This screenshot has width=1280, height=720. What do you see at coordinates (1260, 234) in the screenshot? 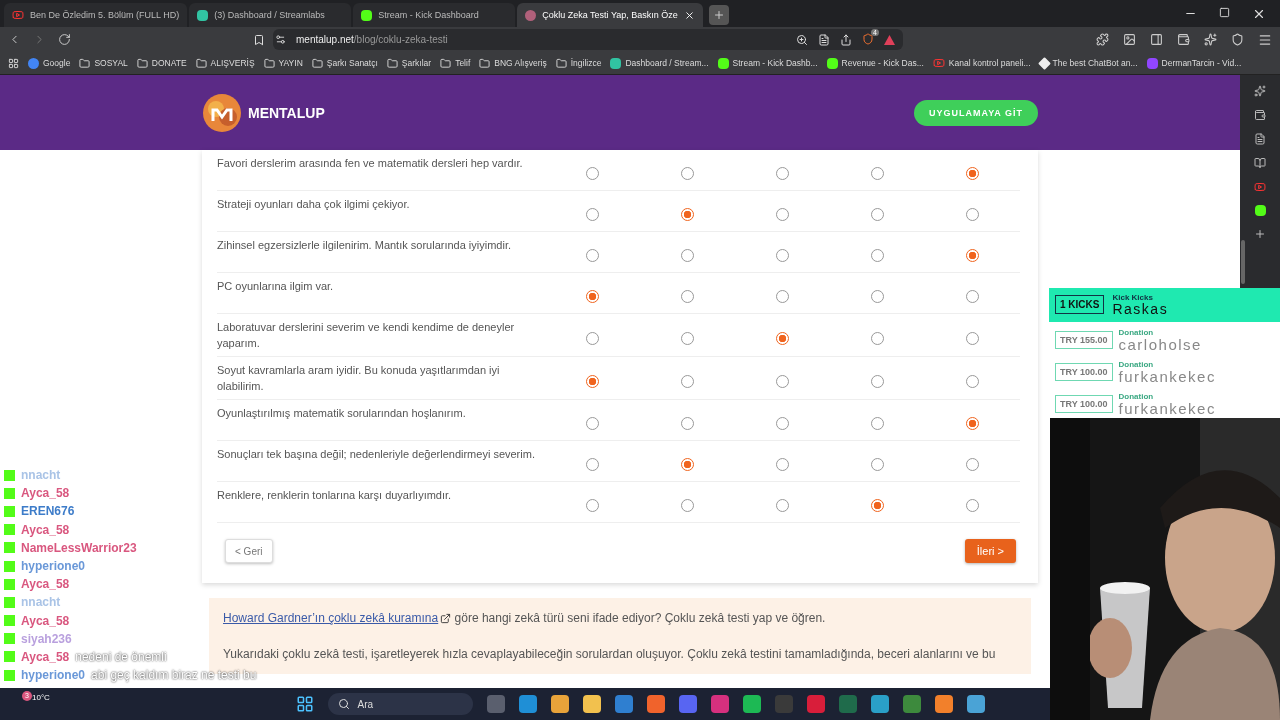
I see `add-icon` at bounding box center [1260, 234].